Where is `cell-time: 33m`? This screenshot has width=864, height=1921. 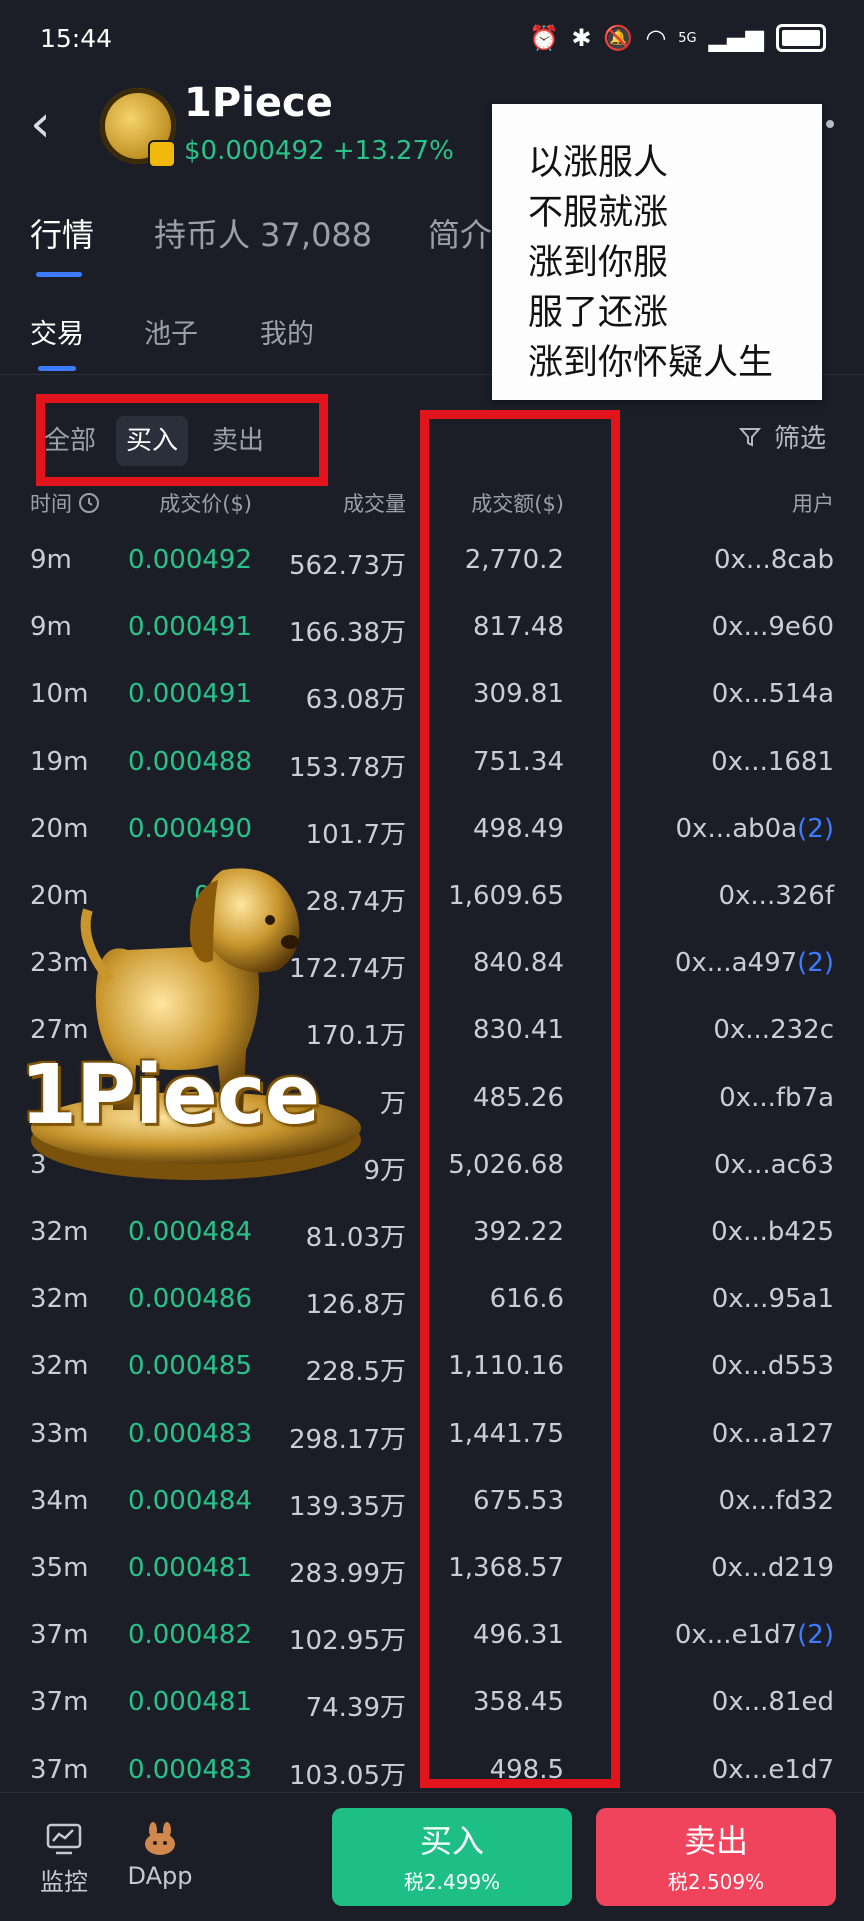 cell-time: 33m is located at coordinates (59, 1433).